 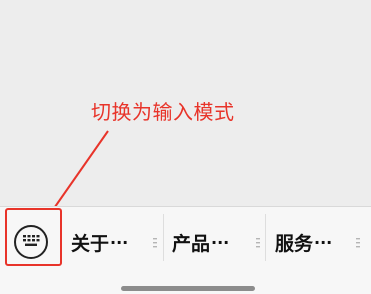 What do you see at coordinates (188, 288) in the screenshot?
I see `home-indicator` at bounding box center [188, 288].